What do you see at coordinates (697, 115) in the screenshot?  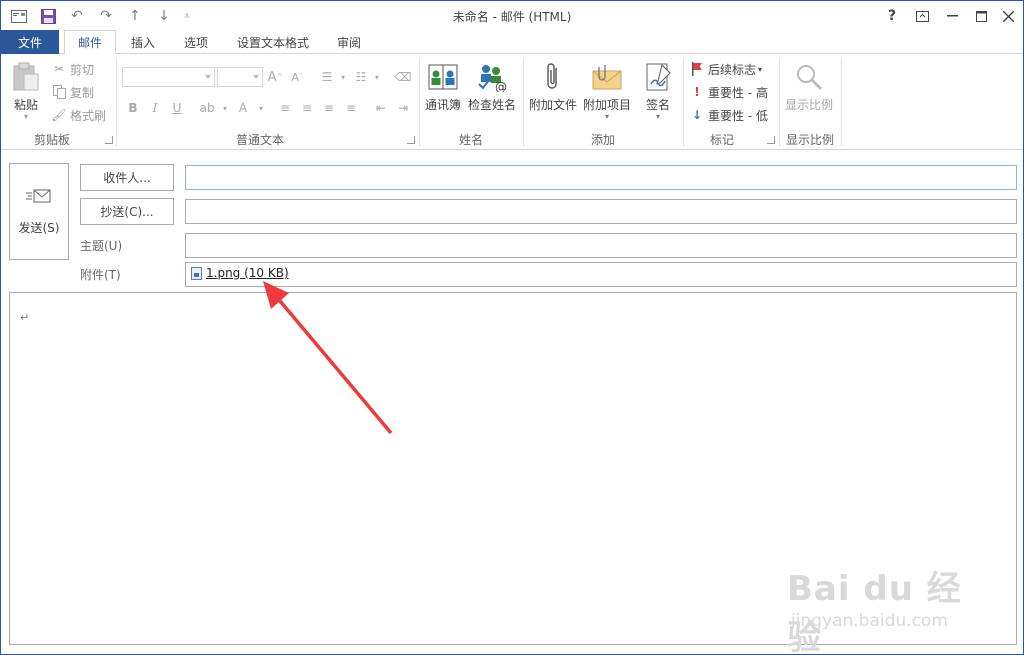 I see `down-arrow-icon: ↓` at bounding box center [697, 115].